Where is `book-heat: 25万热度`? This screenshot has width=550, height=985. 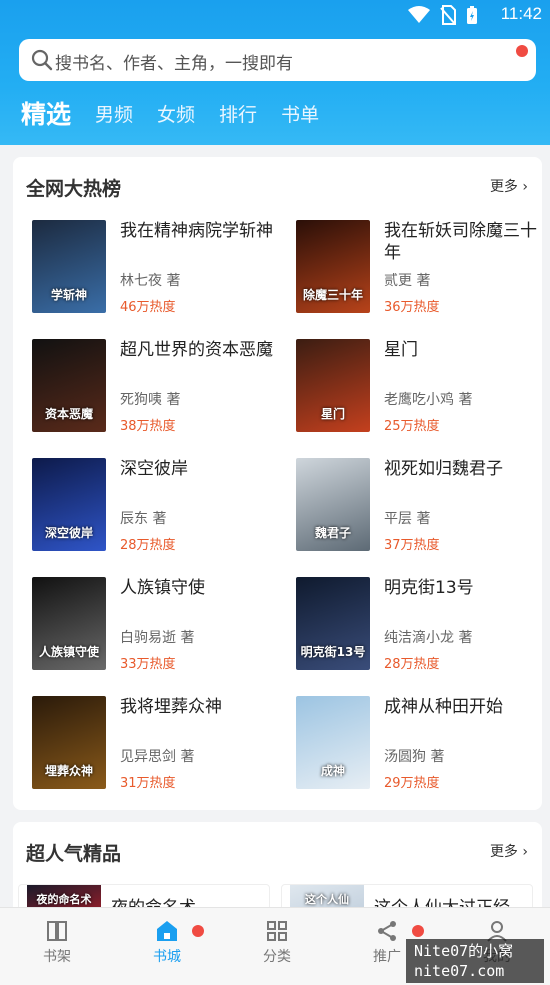
book-heat: 25万热度 is located at coordinates (412, 426).